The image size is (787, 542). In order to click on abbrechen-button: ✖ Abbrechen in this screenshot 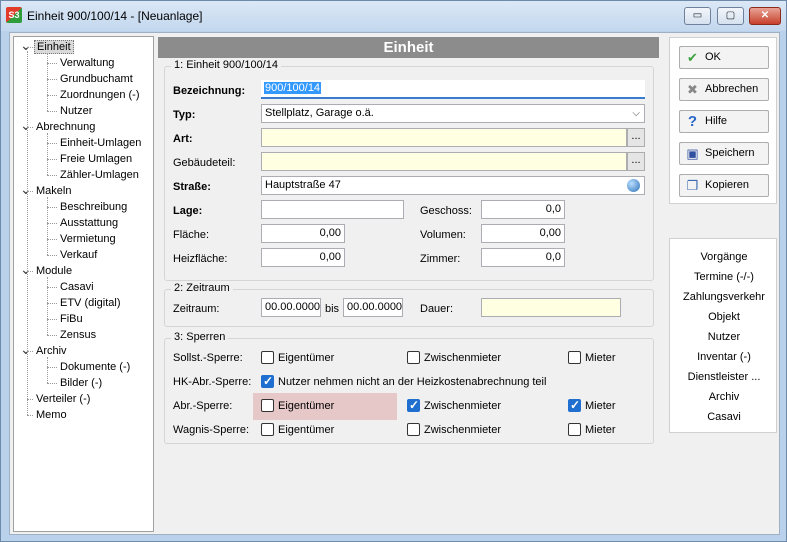, I will do `click(724, 89)`.